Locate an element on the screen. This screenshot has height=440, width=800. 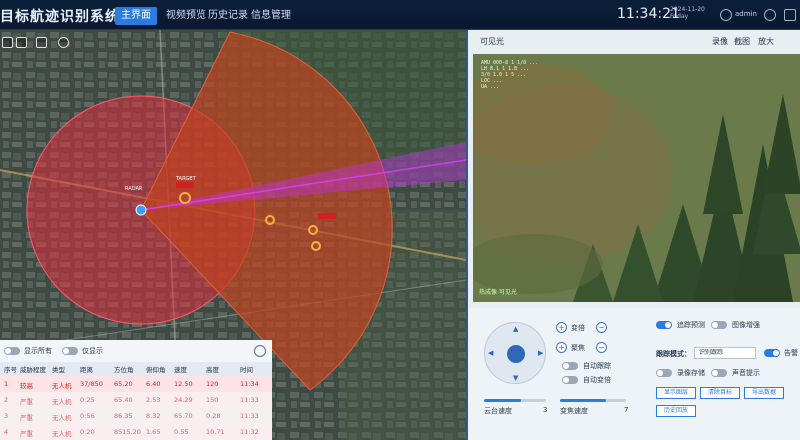
ptz-up-icon: ▲ is located at coordinates (515, 329).